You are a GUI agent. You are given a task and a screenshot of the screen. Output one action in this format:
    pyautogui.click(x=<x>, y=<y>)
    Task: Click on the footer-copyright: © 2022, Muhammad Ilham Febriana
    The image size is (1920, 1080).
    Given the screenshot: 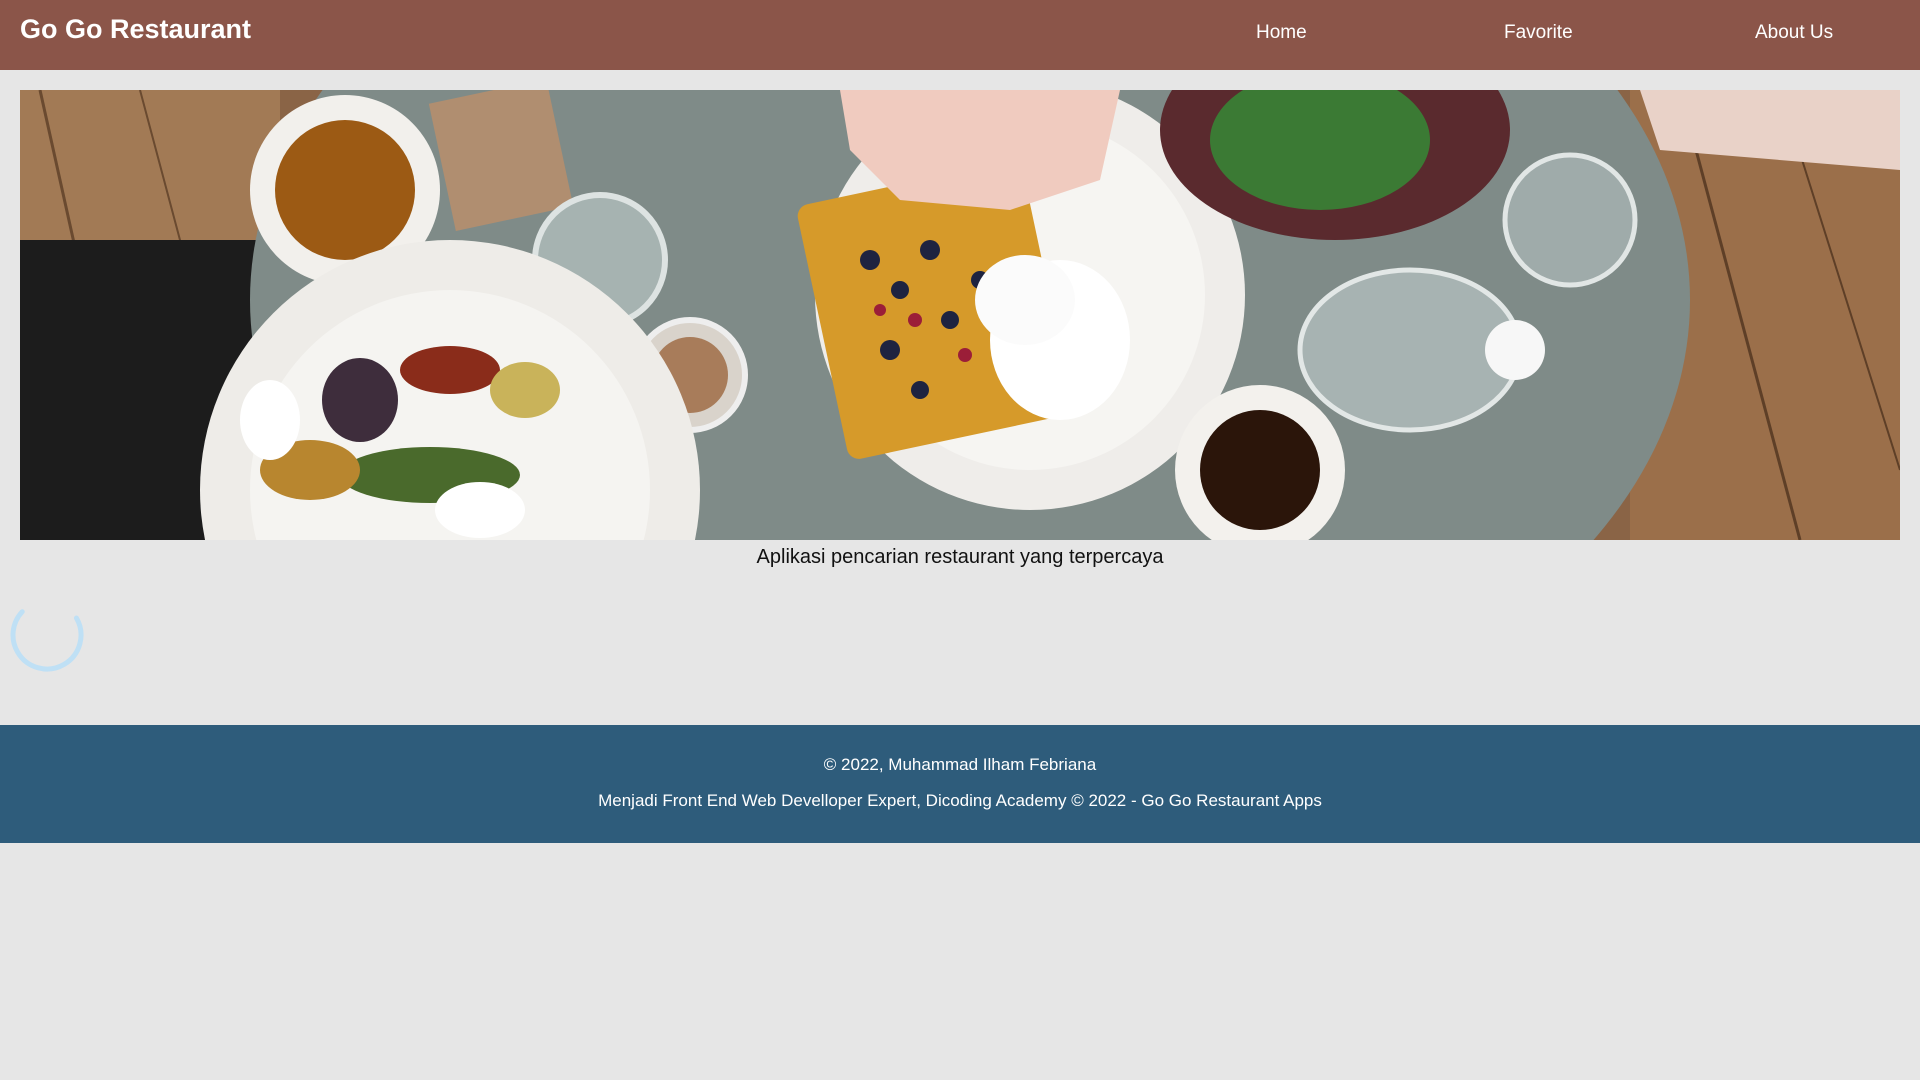 What is the action you would take?
    pyautogui.click(x=960, y=764)
    